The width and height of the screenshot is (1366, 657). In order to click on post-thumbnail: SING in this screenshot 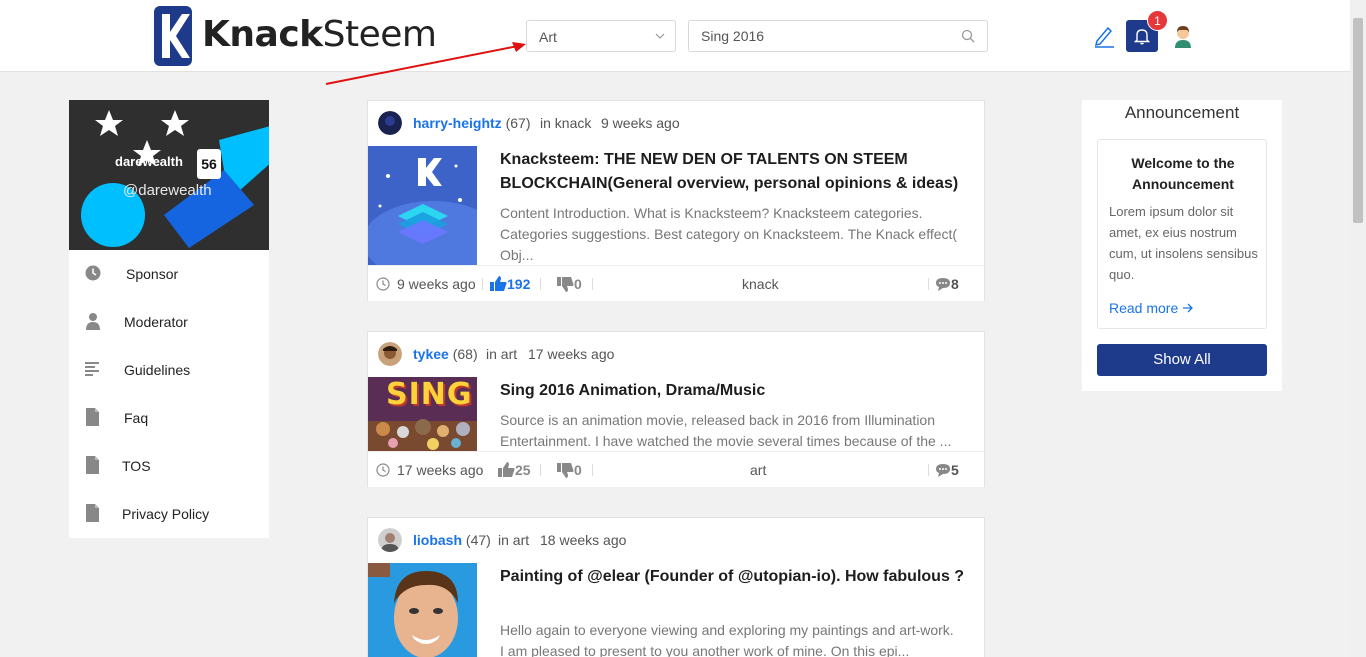, I will do `click(422, 414)`.